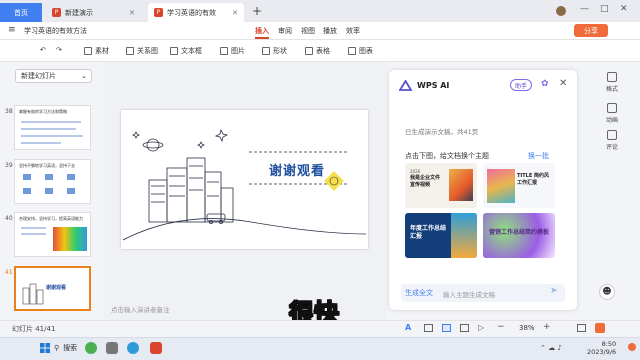  I want to click on format-icon, so click(612, 77).